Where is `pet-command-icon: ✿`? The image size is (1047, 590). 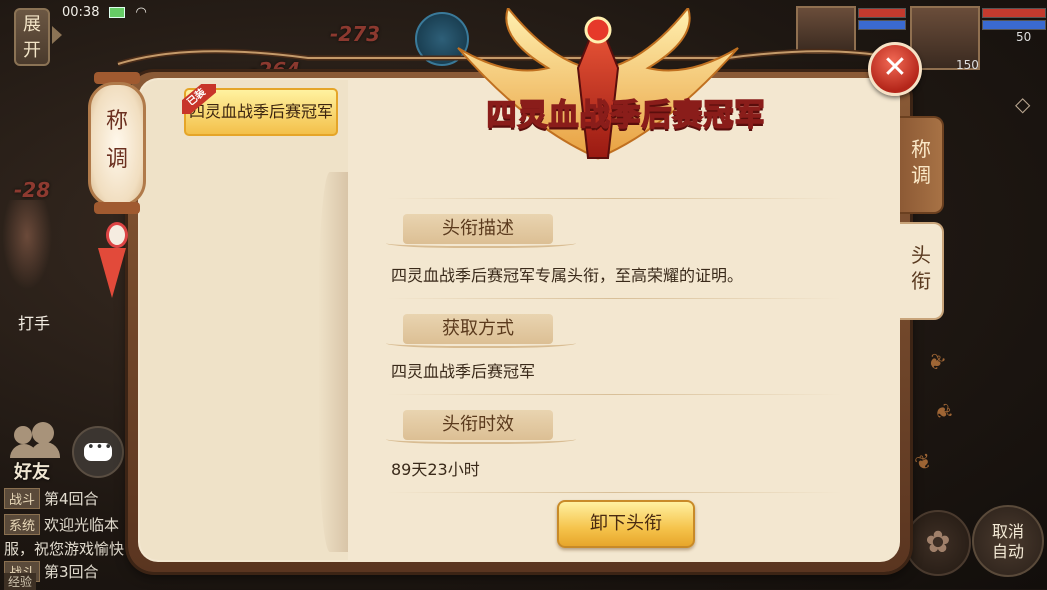 pet-command-icon: ✿ is located at coordinates (938, 543).